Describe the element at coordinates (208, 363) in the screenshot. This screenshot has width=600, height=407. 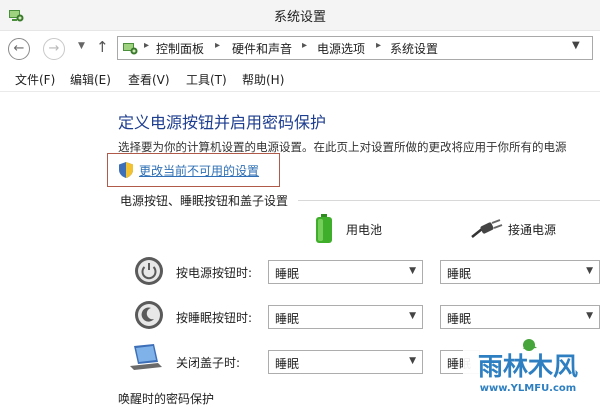
I see `lid-close-label: 关闭盖子时:` at that location.